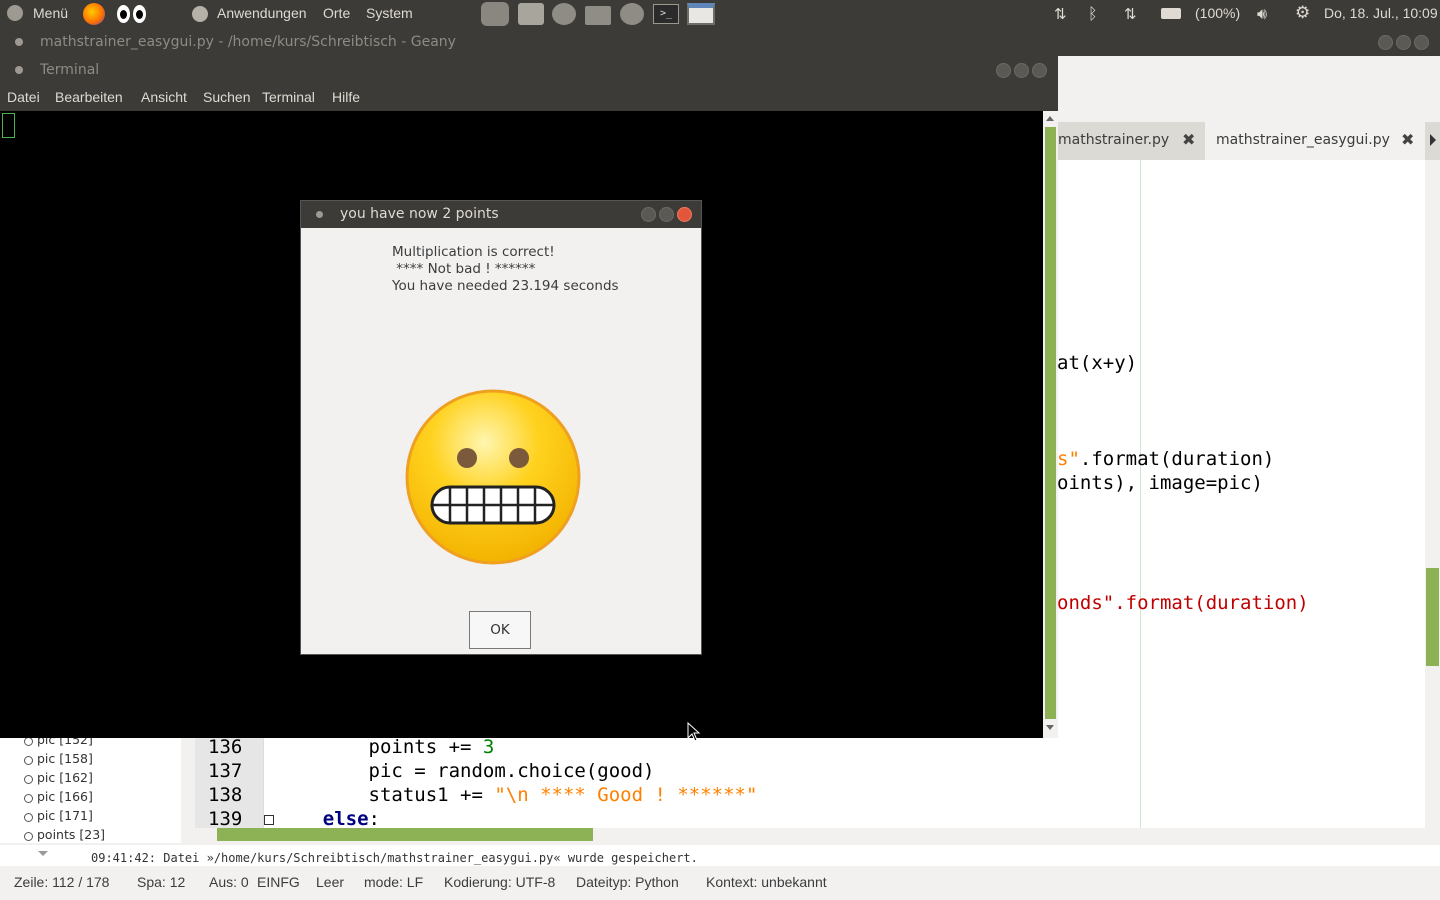 The width and height of the screenshot is (1440, 900). I want to click on line-number: 136, so click(225, 747).